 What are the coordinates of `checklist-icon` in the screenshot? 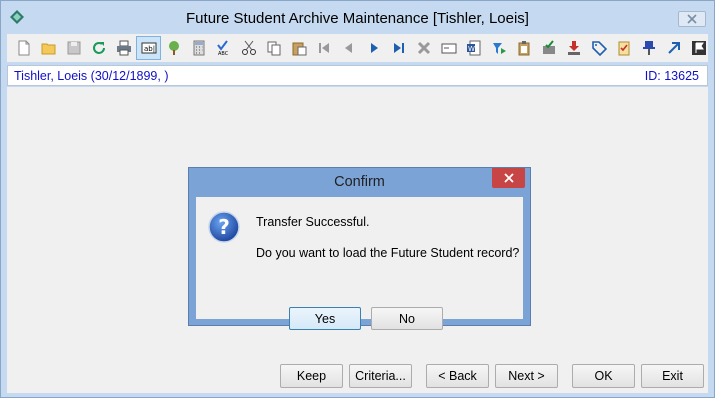 It's located at (623, 48).